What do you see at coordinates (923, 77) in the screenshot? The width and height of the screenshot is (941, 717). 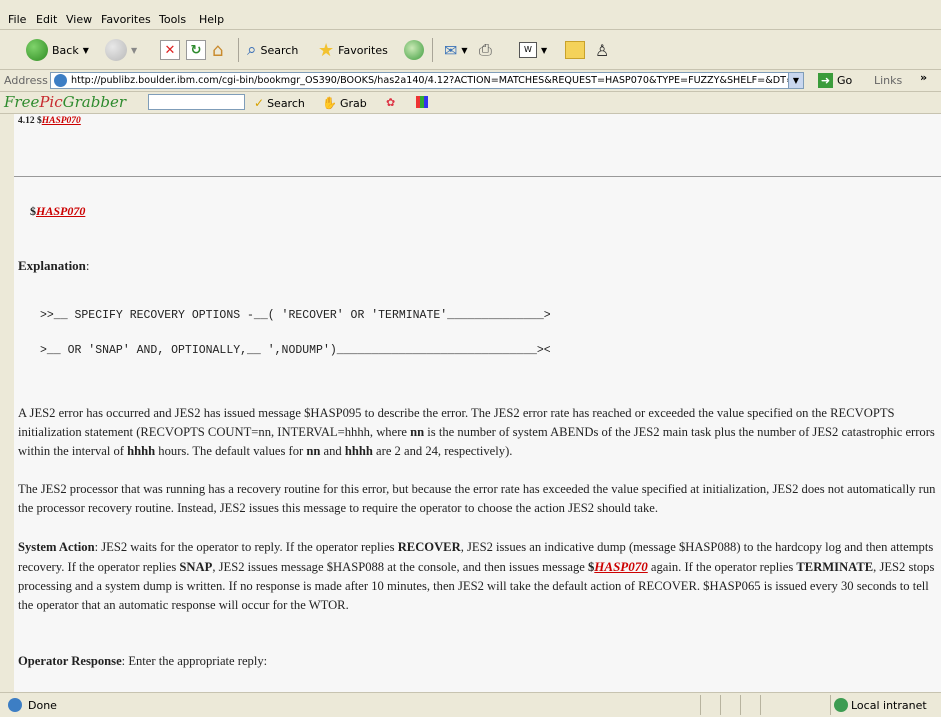 I see `chevron-right-icon: »` at bounding box center [923, 77].